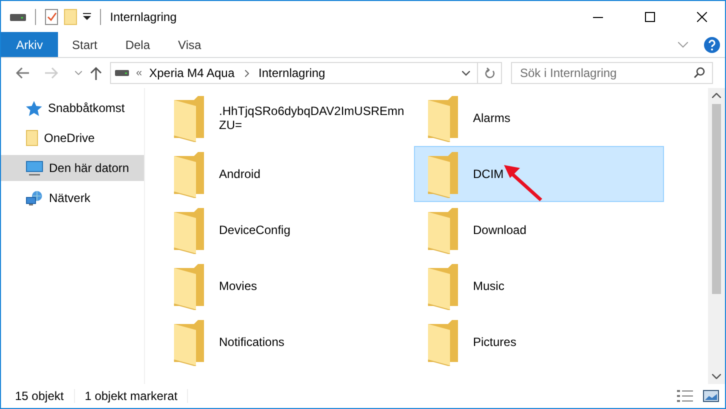 The image size is (726, 409). What do you see at coordinates (192, 73) in the screenshot?
I see `breadcrumb: Xperia M4 Aqua` at bounding box center [192, 73].